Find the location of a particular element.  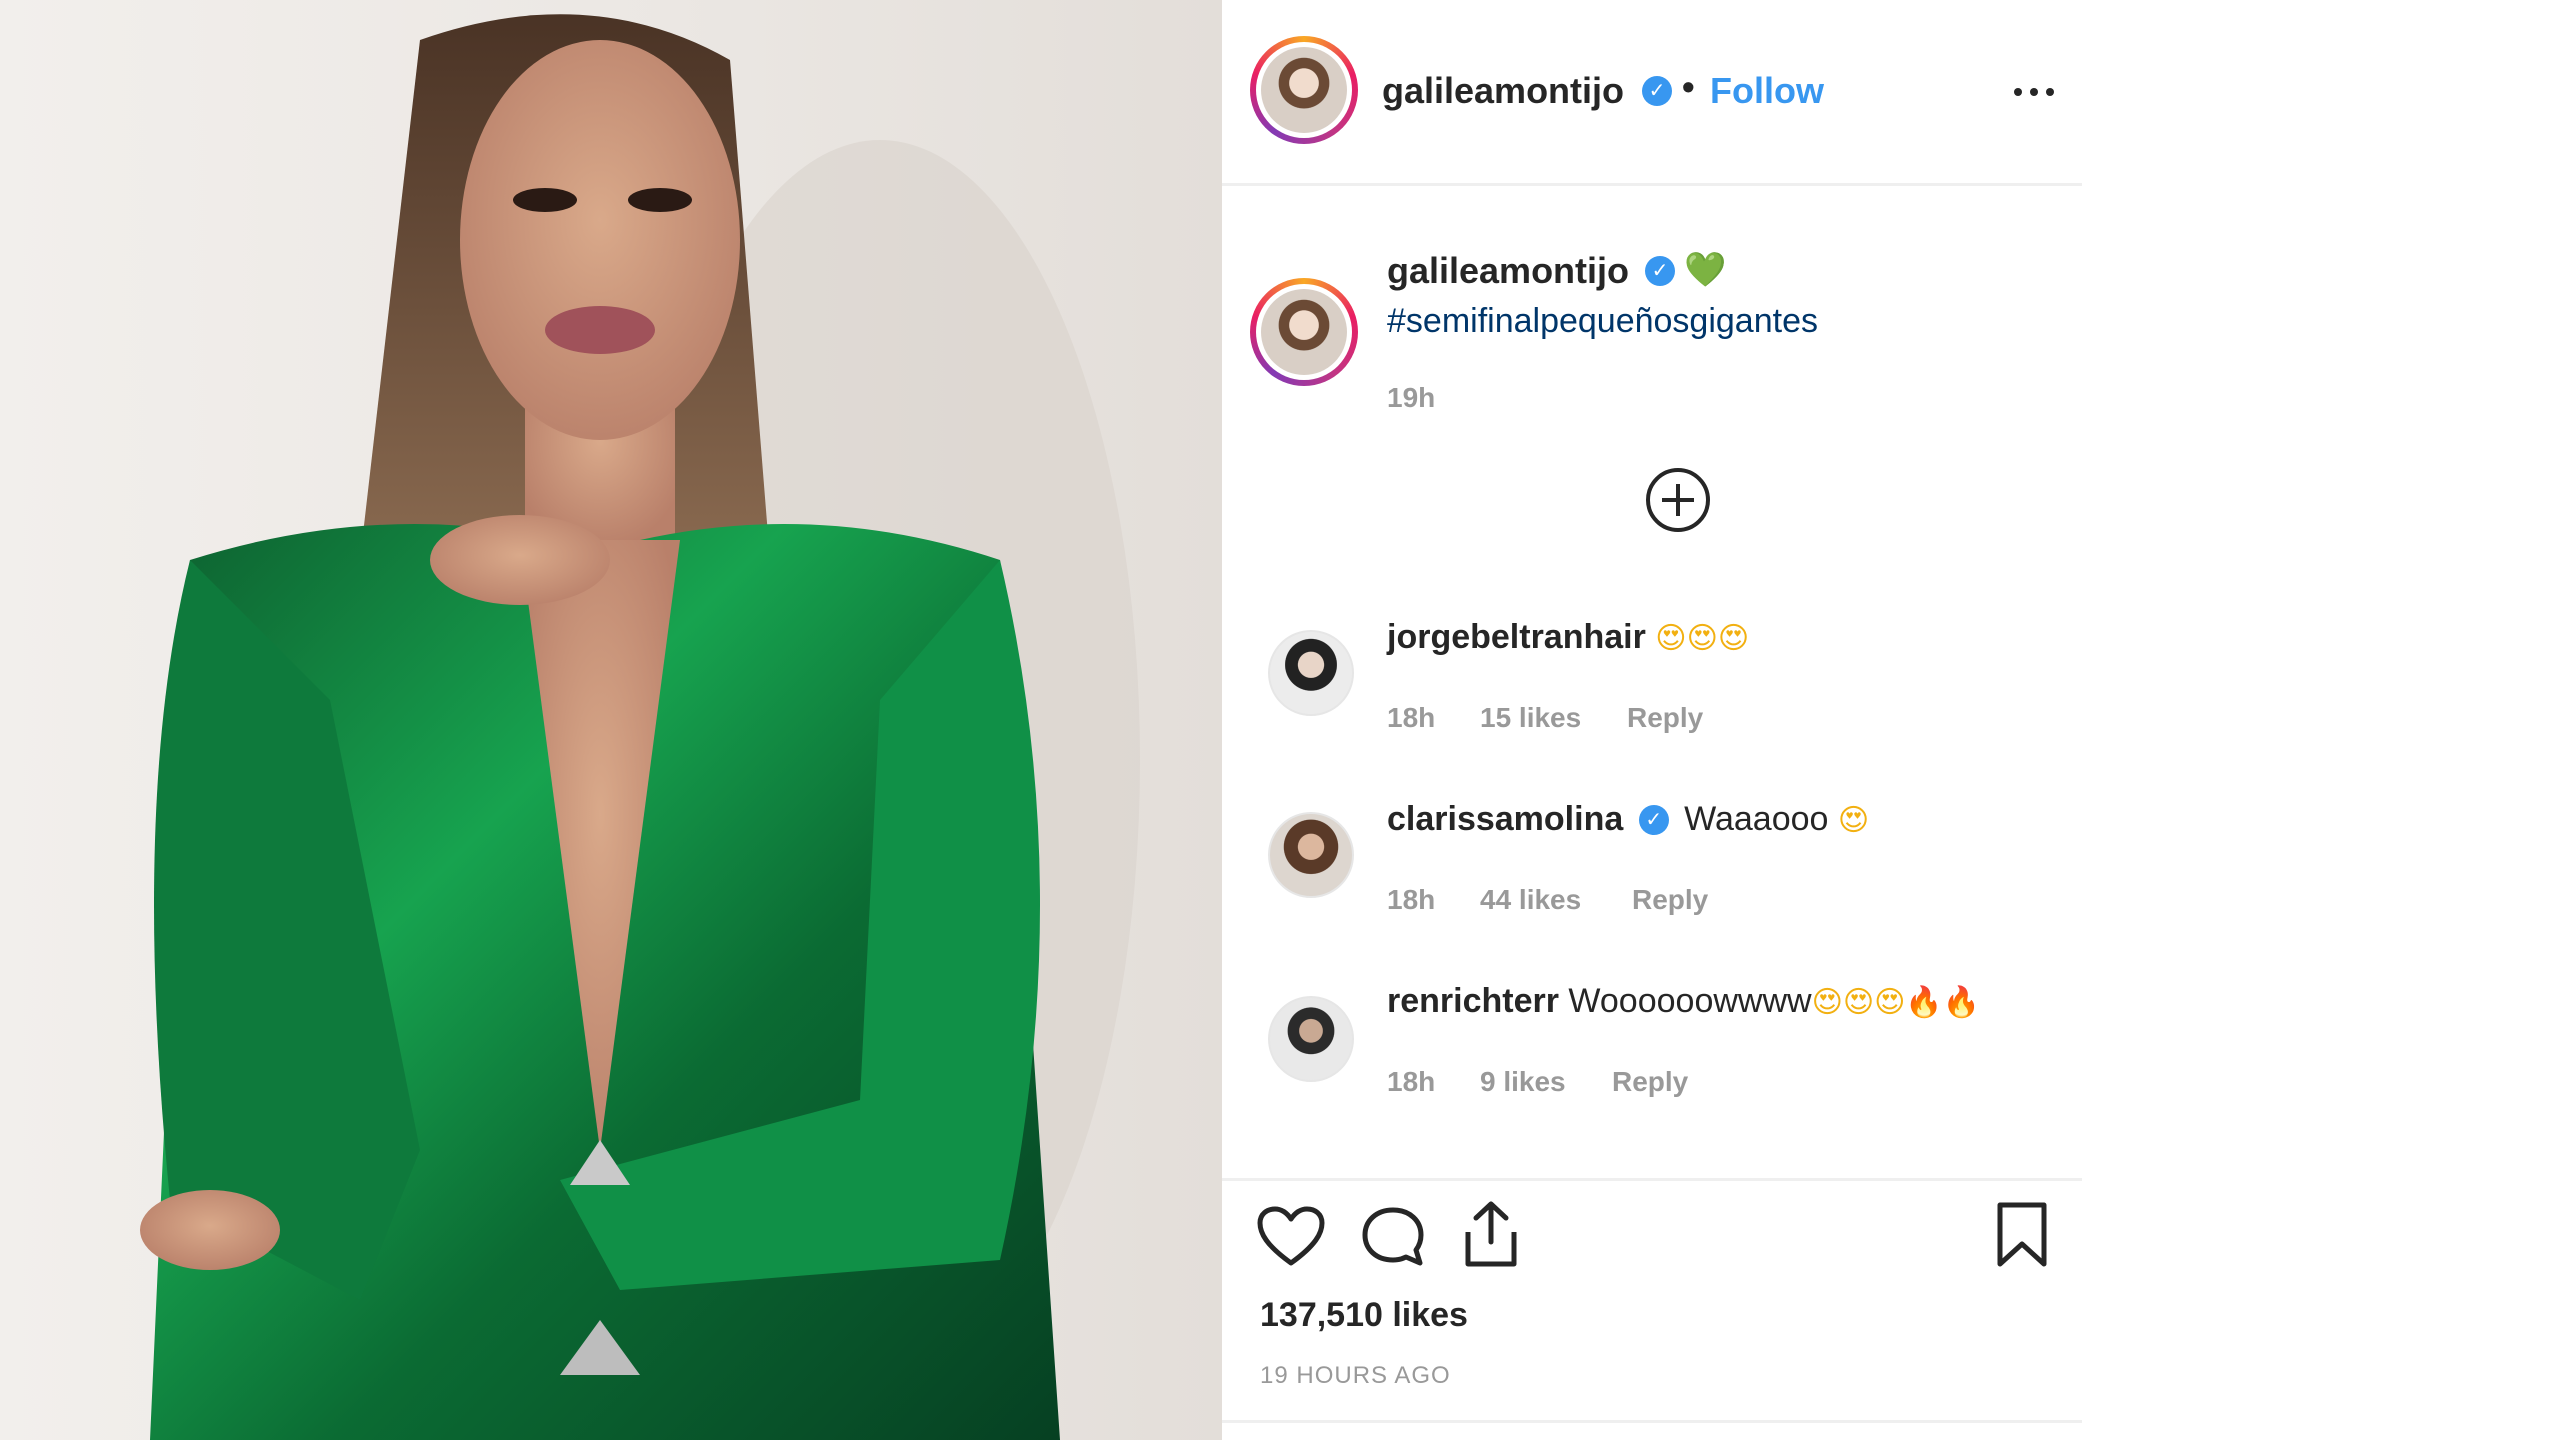

more-options-icon is located at coordinates (2034, 92).